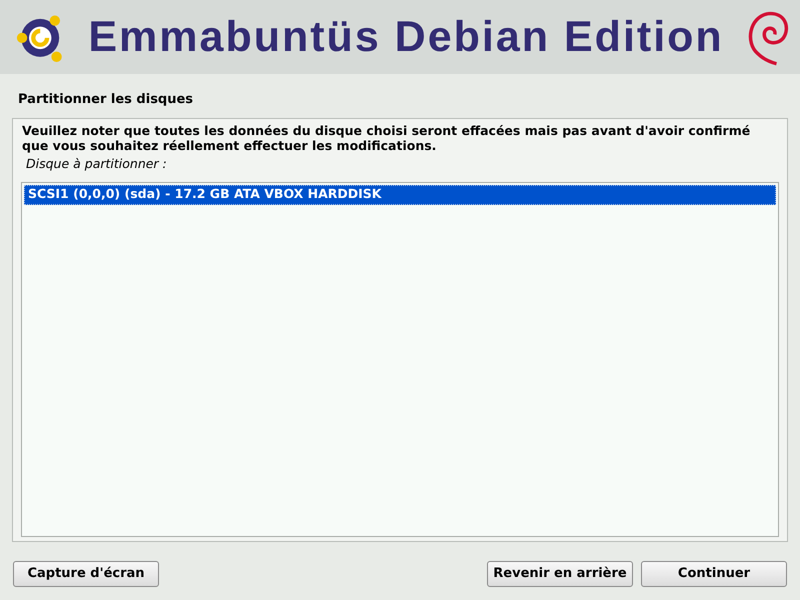 The width and height of the screenshot is (800, 600). Describe the element at coordinates (400, 194) in the screenshot. I see `disk-list-item: SCSI1 (0,0,0) (sda) - 17.2 GB ATA VBOX HARDDISK` at that location.